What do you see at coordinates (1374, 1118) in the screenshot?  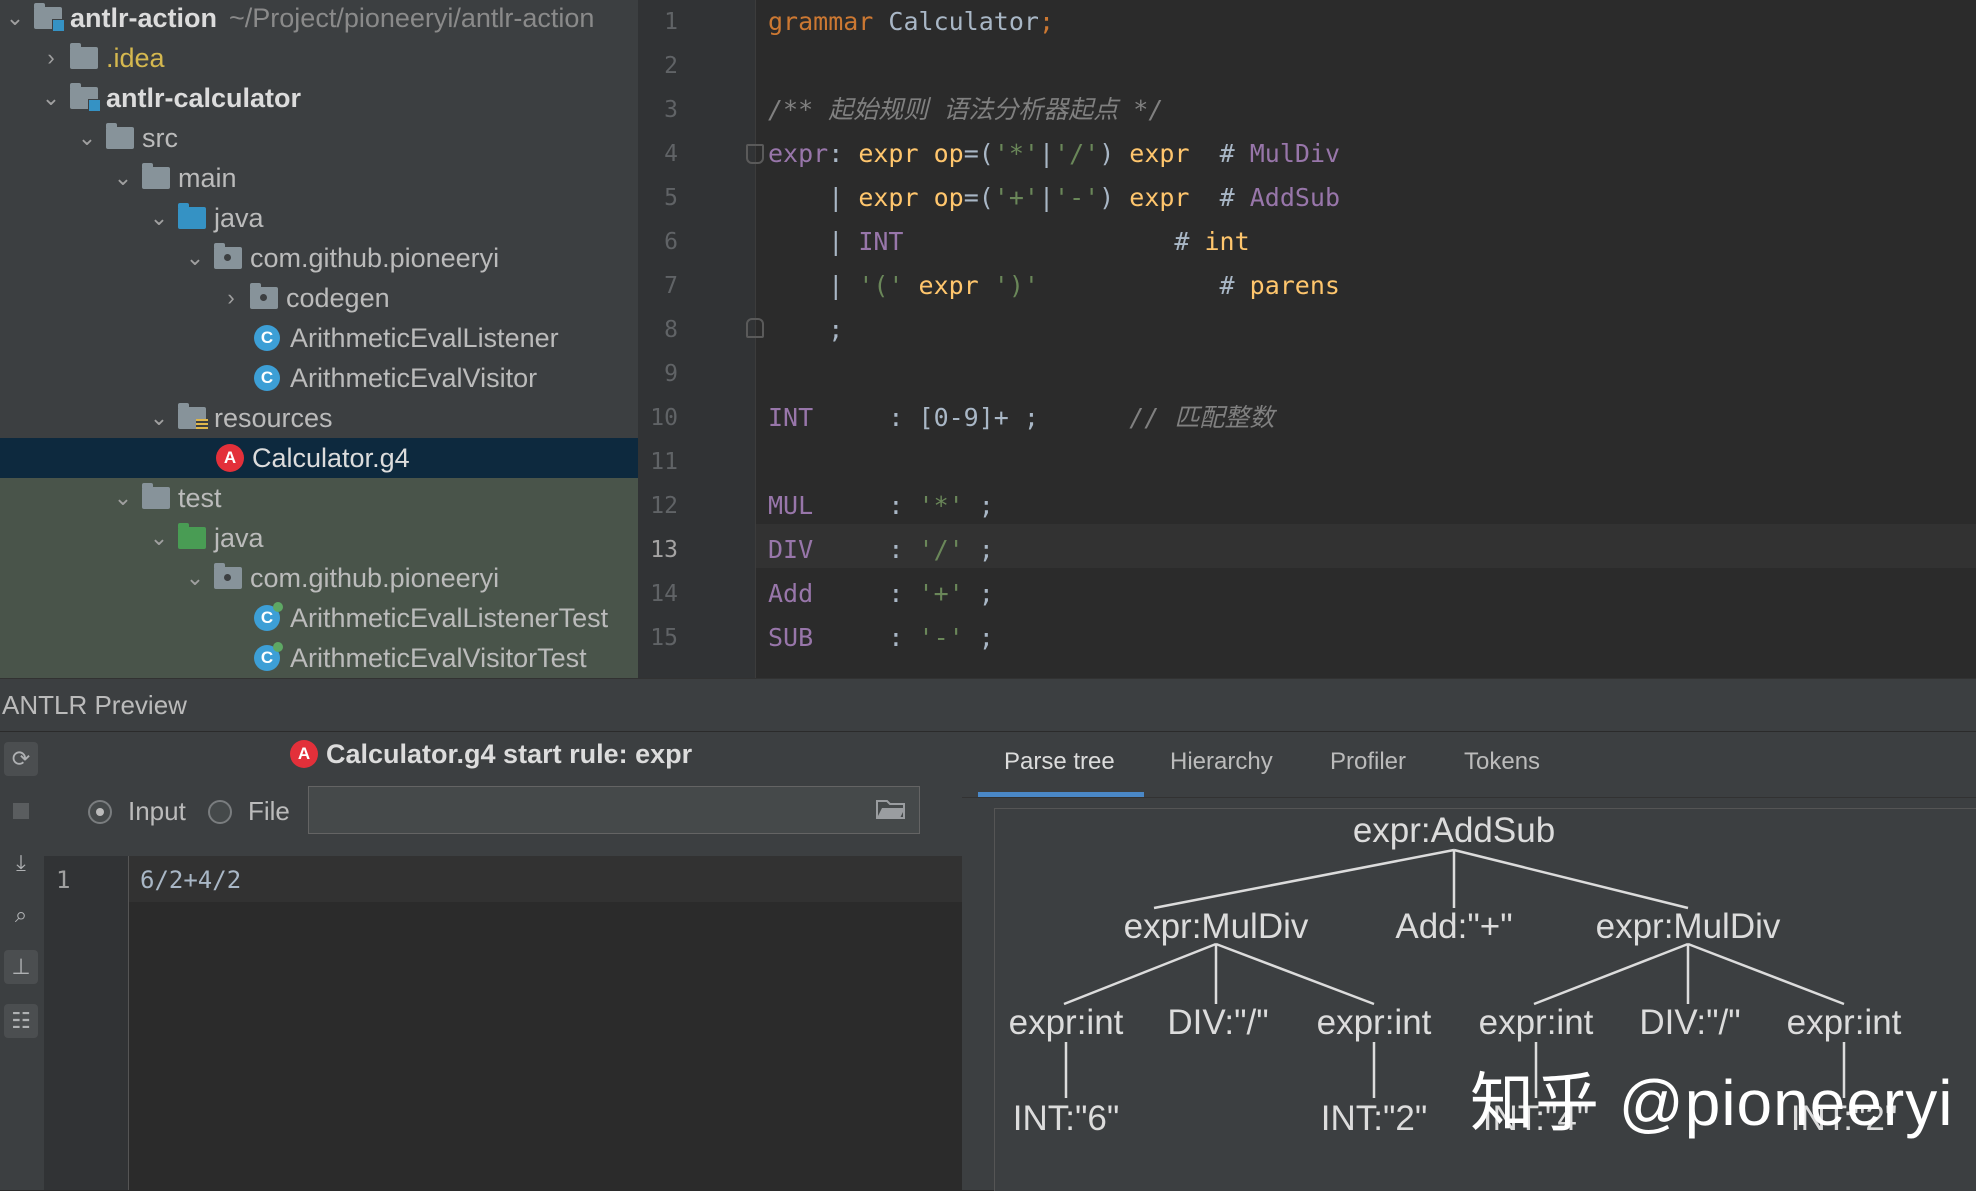 I see `tree-node: INT:"2"` at bounding box center [1374, 1118].